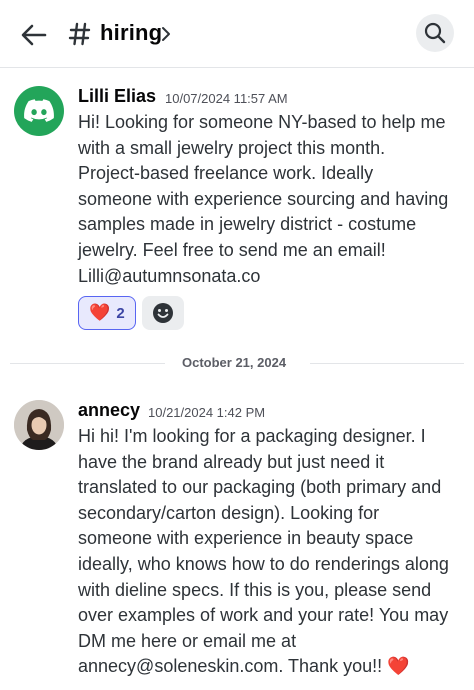  I want to click on date-divider-label: October 21, 2024, so click(234, 362).